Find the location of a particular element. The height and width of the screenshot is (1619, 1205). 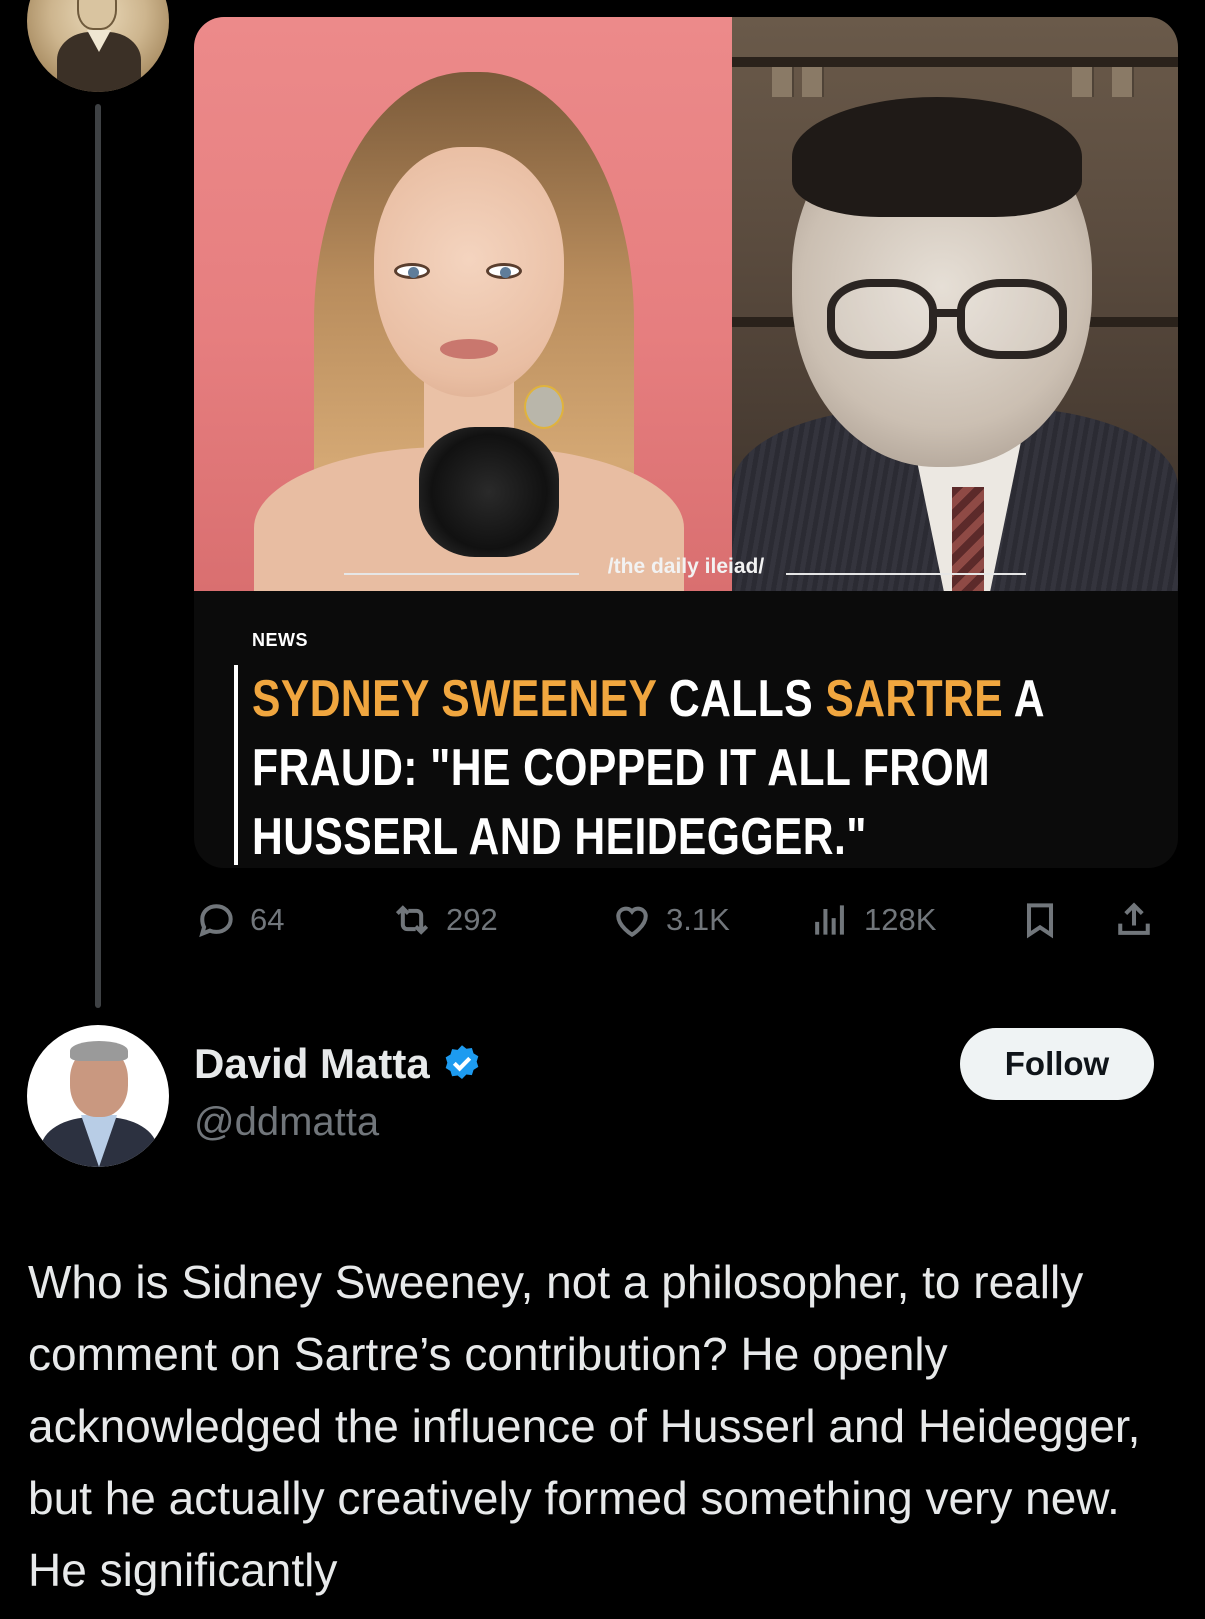

heart-icon is located at coordinates (632, 922).